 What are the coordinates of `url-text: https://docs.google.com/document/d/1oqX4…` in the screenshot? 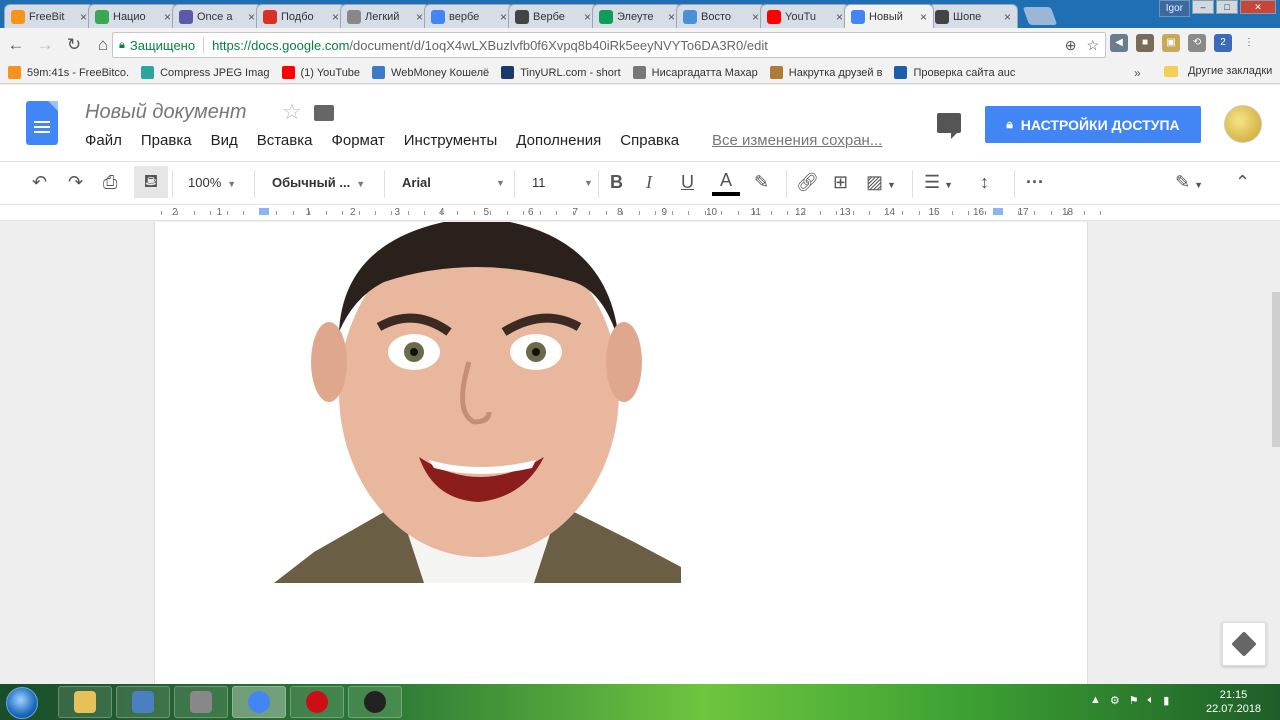 It's located at (633, 45).